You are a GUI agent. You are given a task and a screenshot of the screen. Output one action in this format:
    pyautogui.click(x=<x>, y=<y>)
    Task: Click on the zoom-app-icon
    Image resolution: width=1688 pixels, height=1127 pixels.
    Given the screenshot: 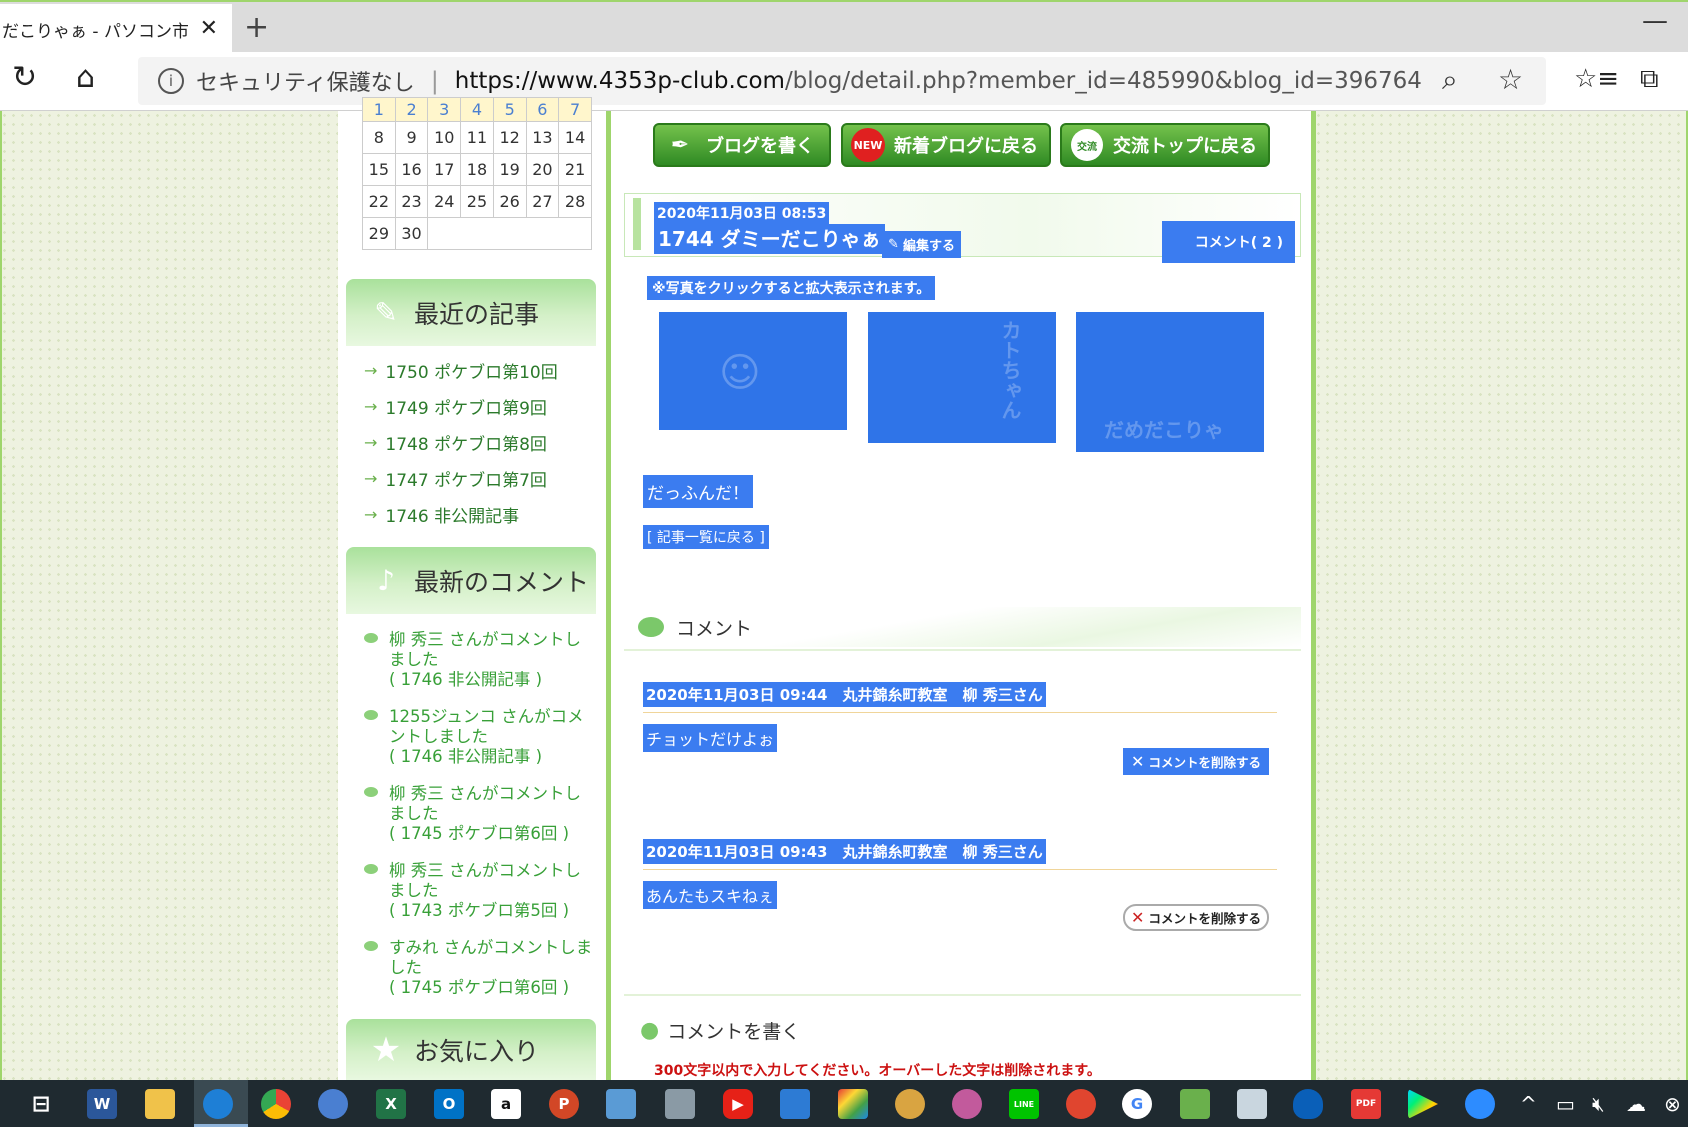 What is the action you would take?
    pyautogui.click(x=1480, y=1104)
    